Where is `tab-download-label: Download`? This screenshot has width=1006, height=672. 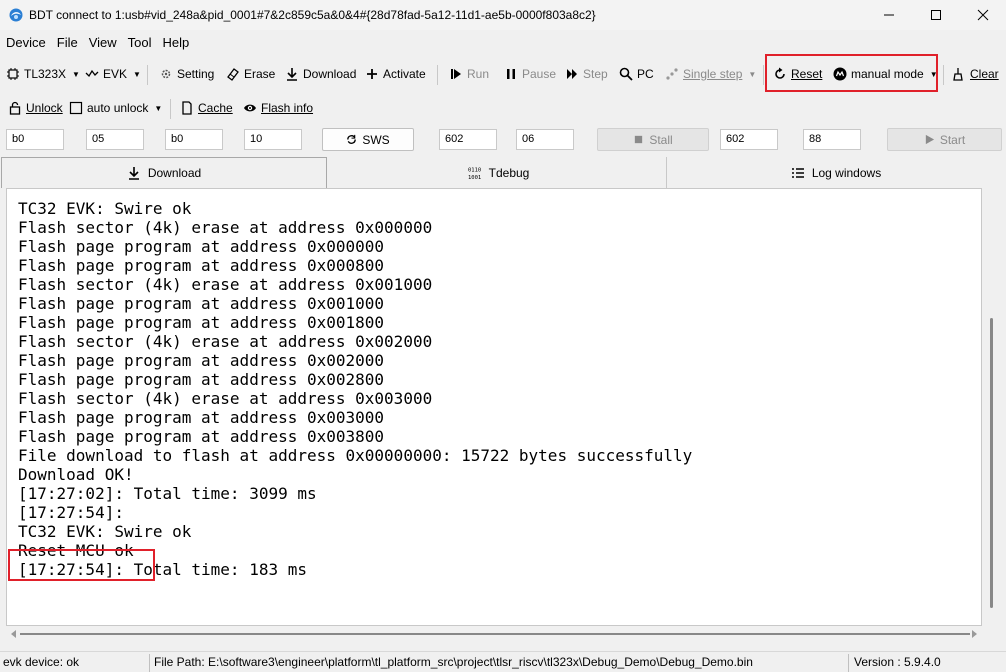
tab-download-label: Download is located at coordinates (174, 173).